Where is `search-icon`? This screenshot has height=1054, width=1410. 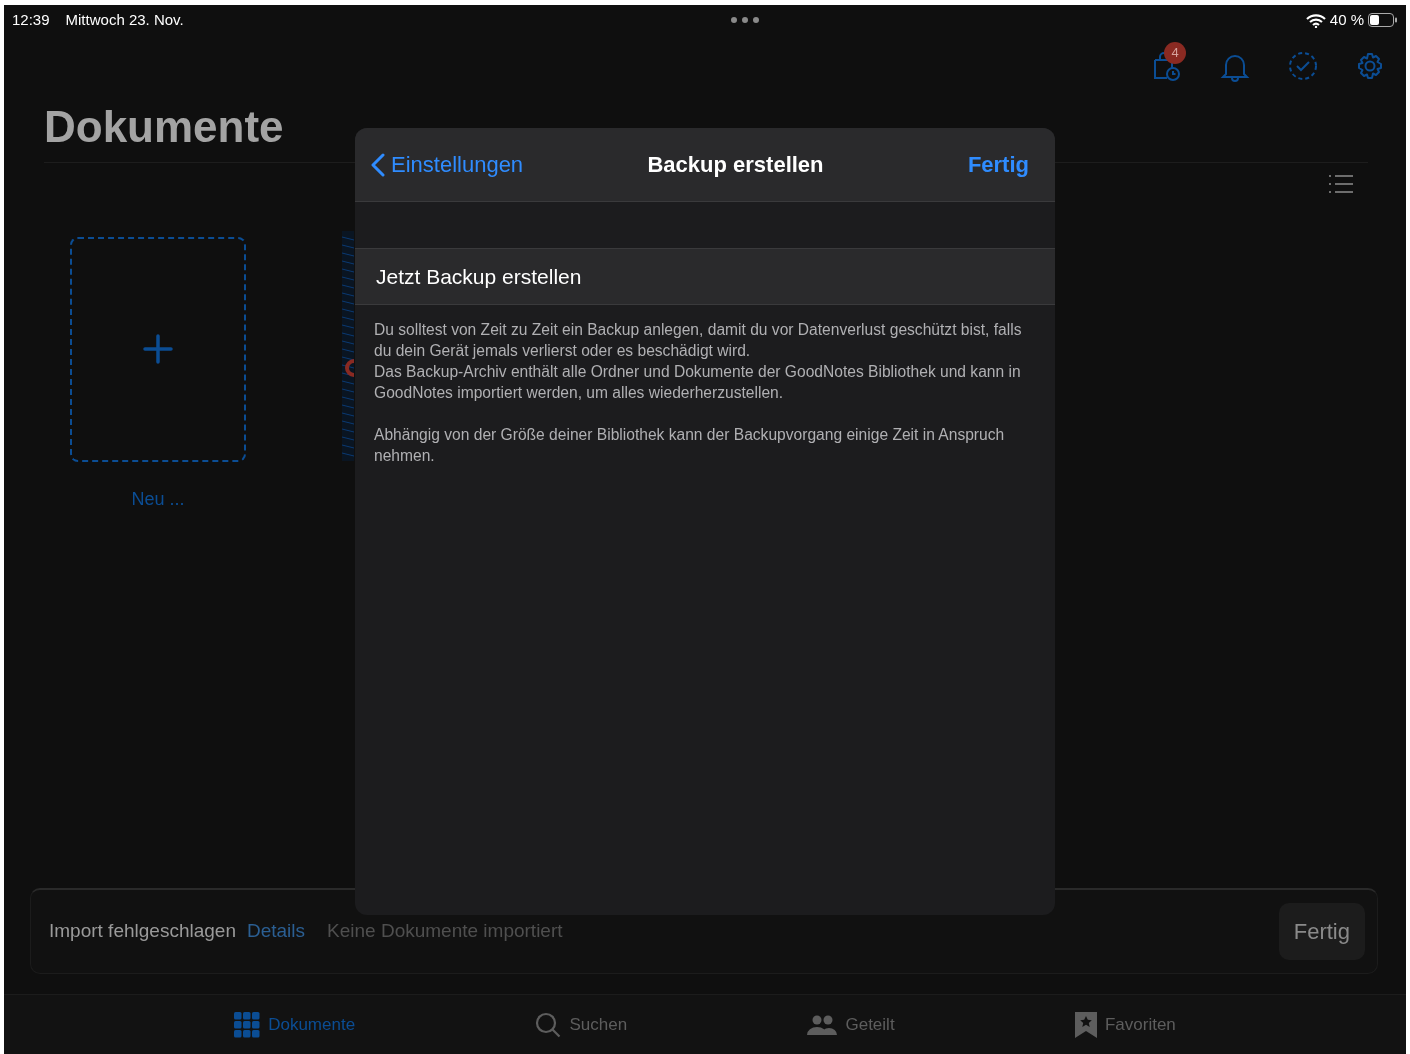
search-icon is located at coordinates (548, 1024).